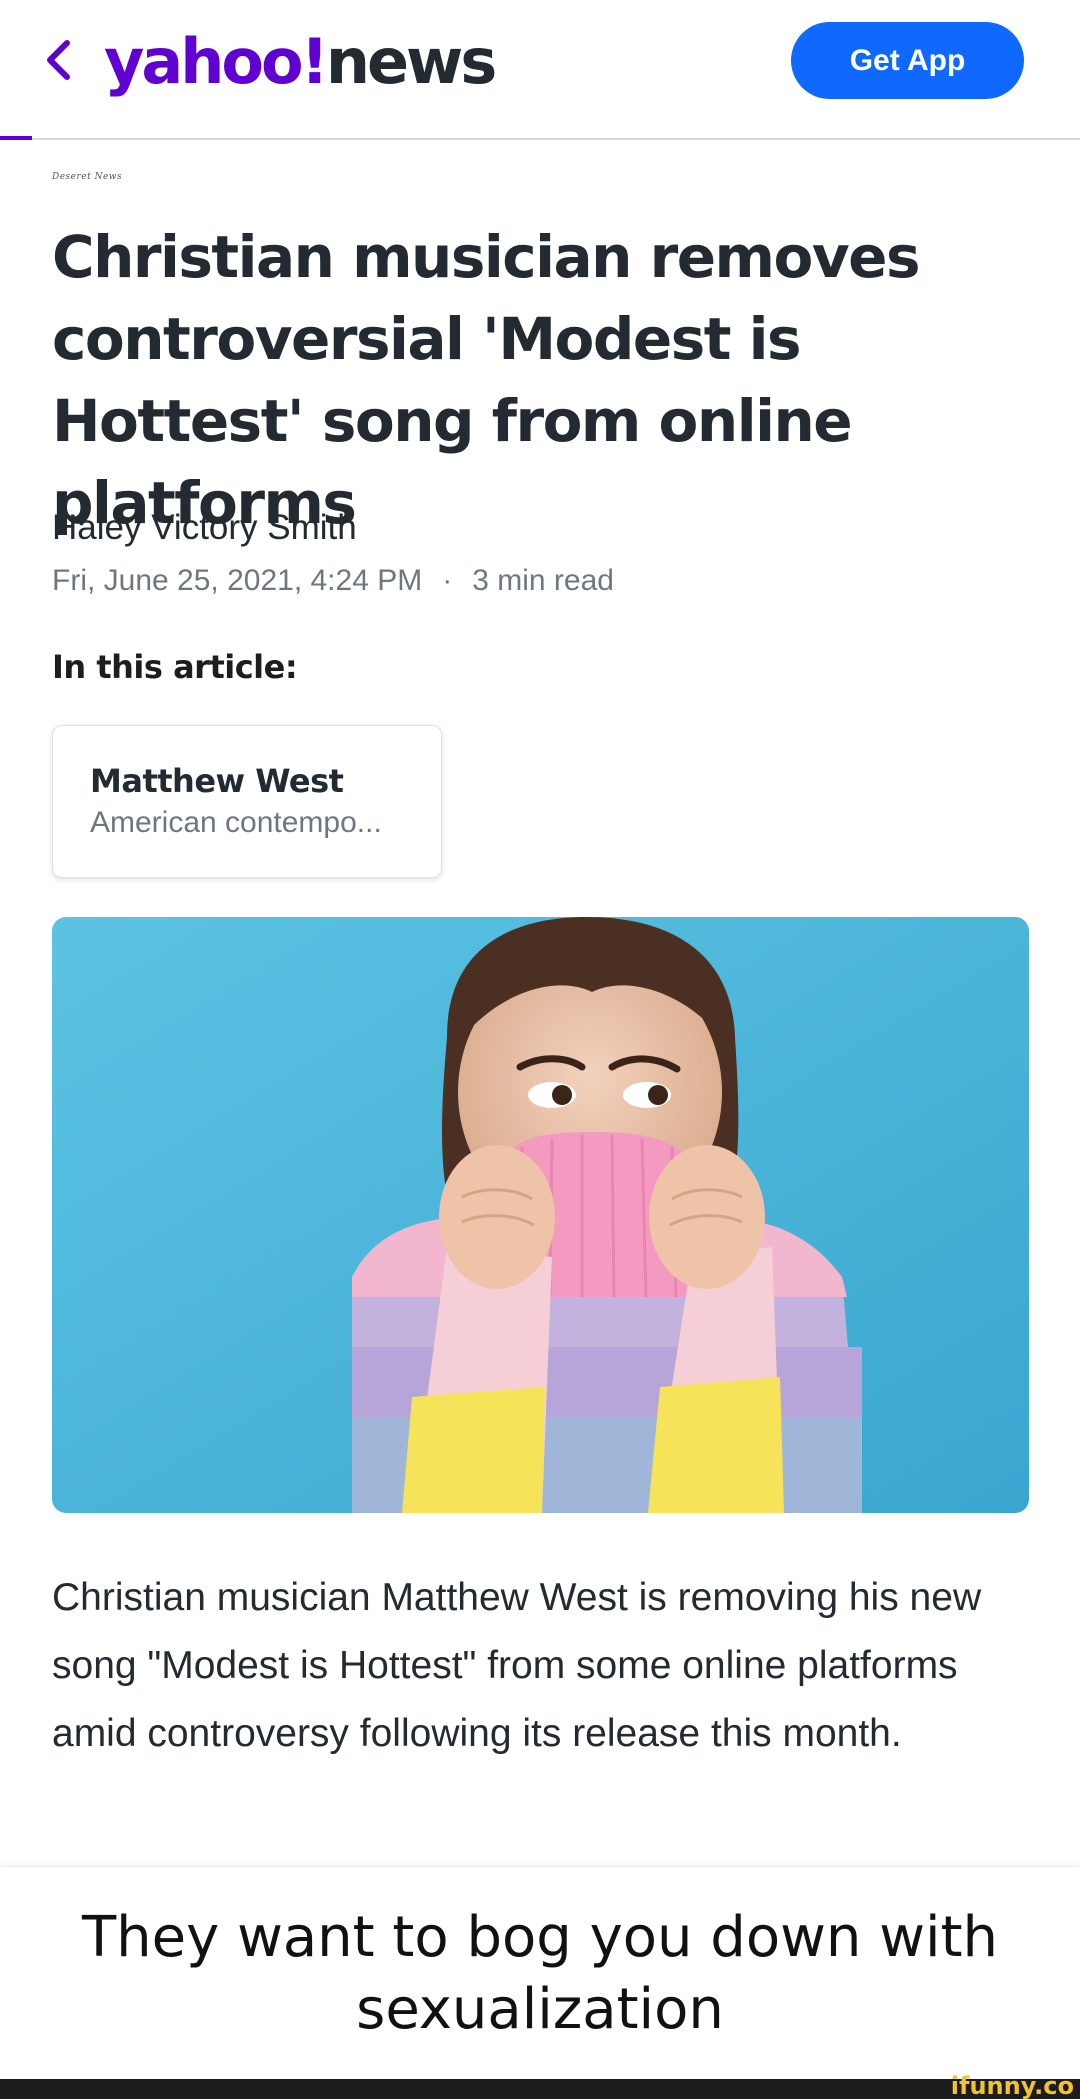  What do you see at coordinates (1012, 2086) in the screenshot?
I see `ifunny-watermark: ifunny.co` at bounding box center [1012, 2086].